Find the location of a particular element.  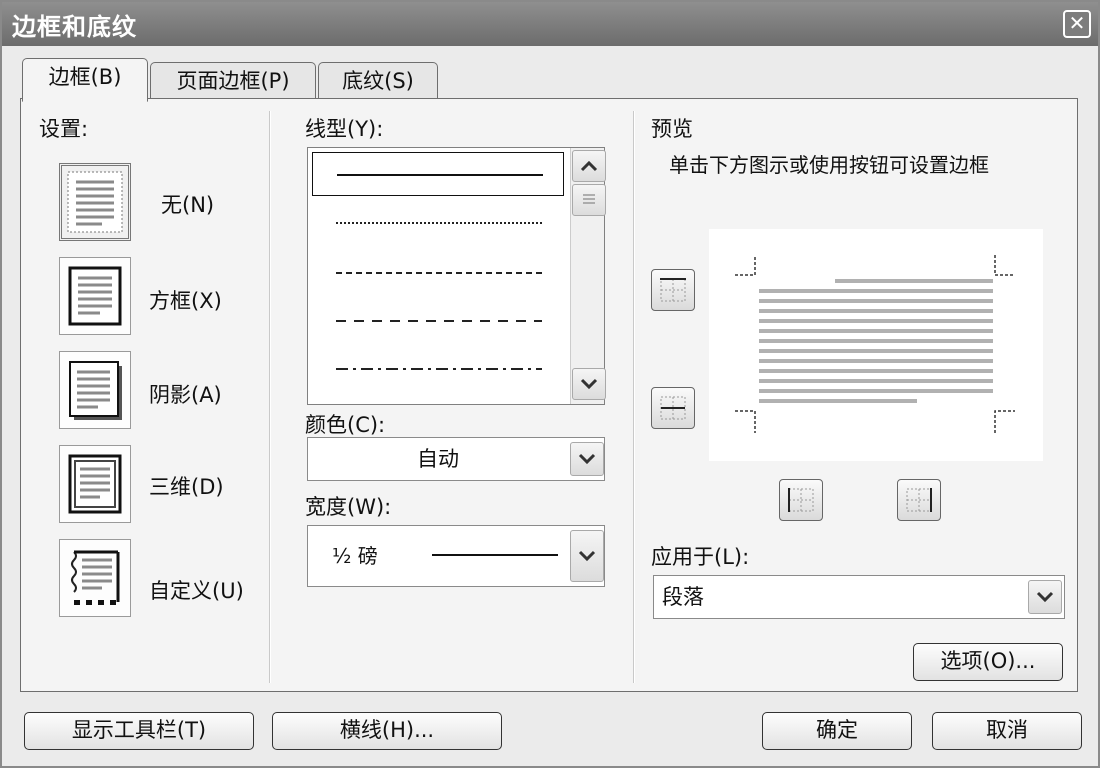

preview-hint: 单击下方图示或使用按钮可设置边框 is located at coordinates (829, 165).